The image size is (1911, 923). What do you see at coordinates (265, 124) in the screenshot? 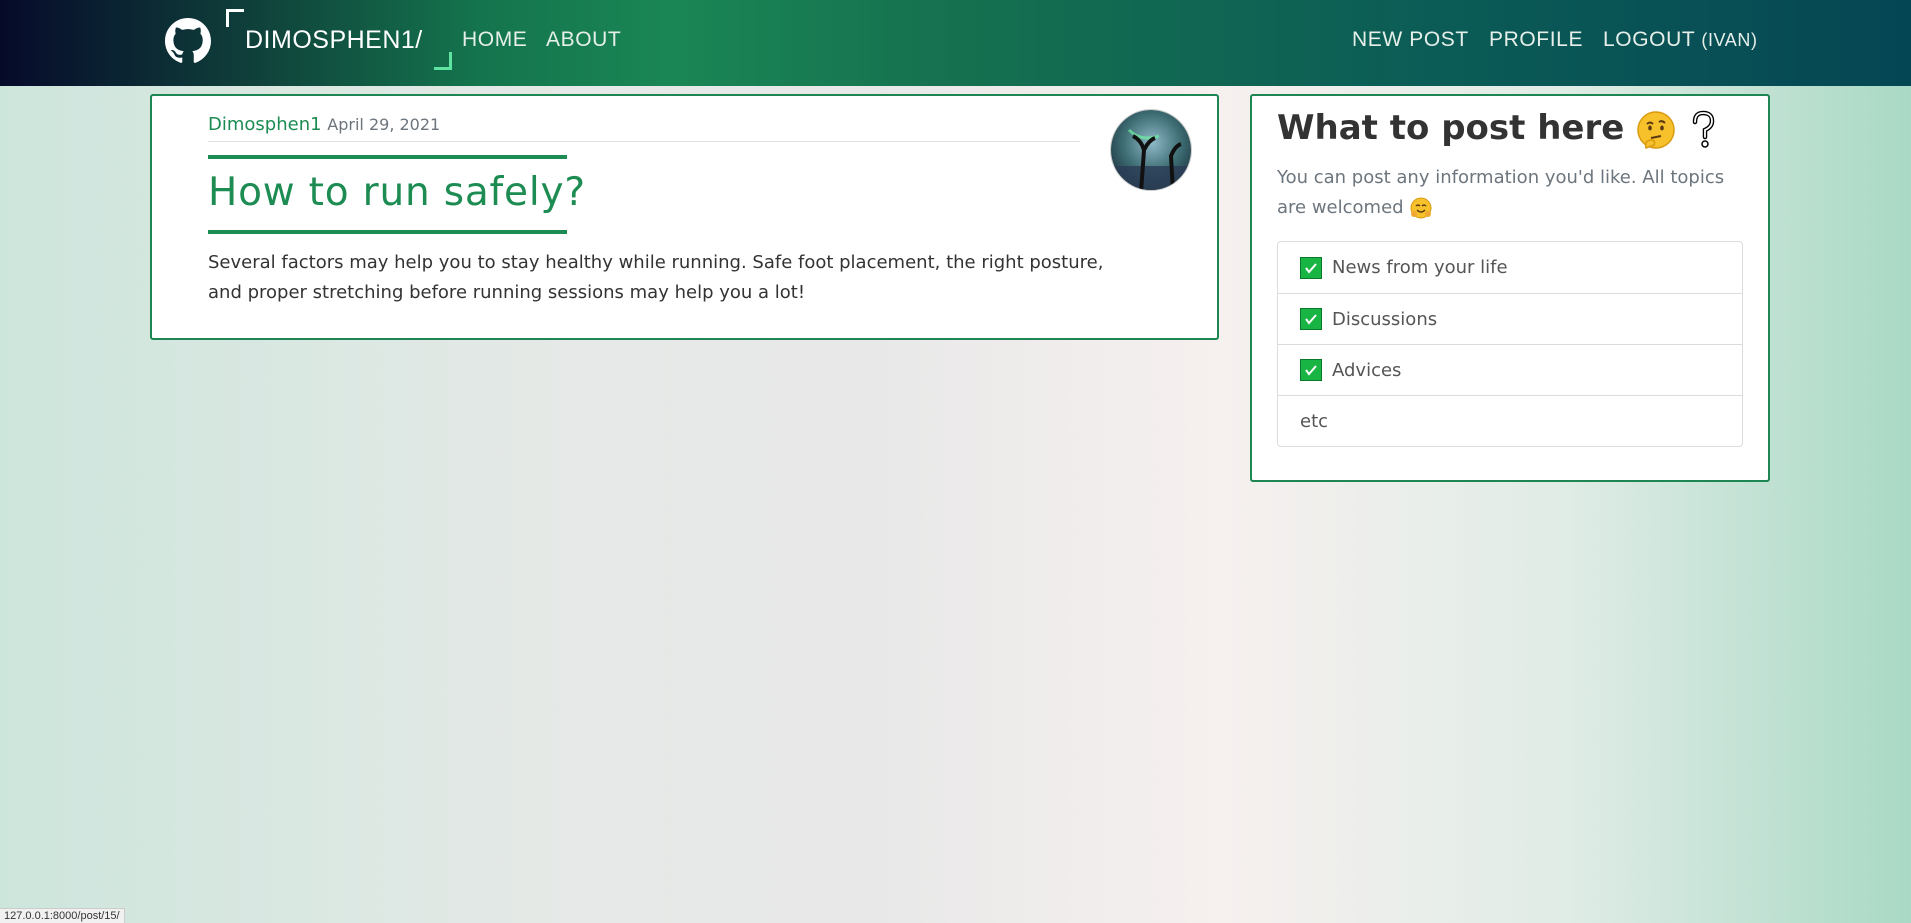
I see `post-author-link: Dimosphen1` at bounding box center [265, 124].